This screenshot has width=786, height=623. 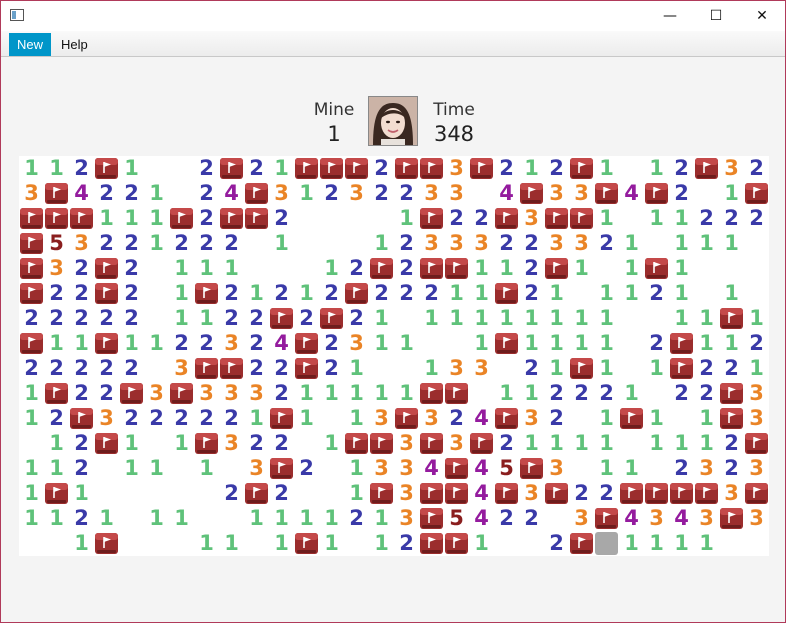 What do you see at coordinates (670, 16) in the screenshot?
I see `minimize-button: —` at bounding box center [670, 16].